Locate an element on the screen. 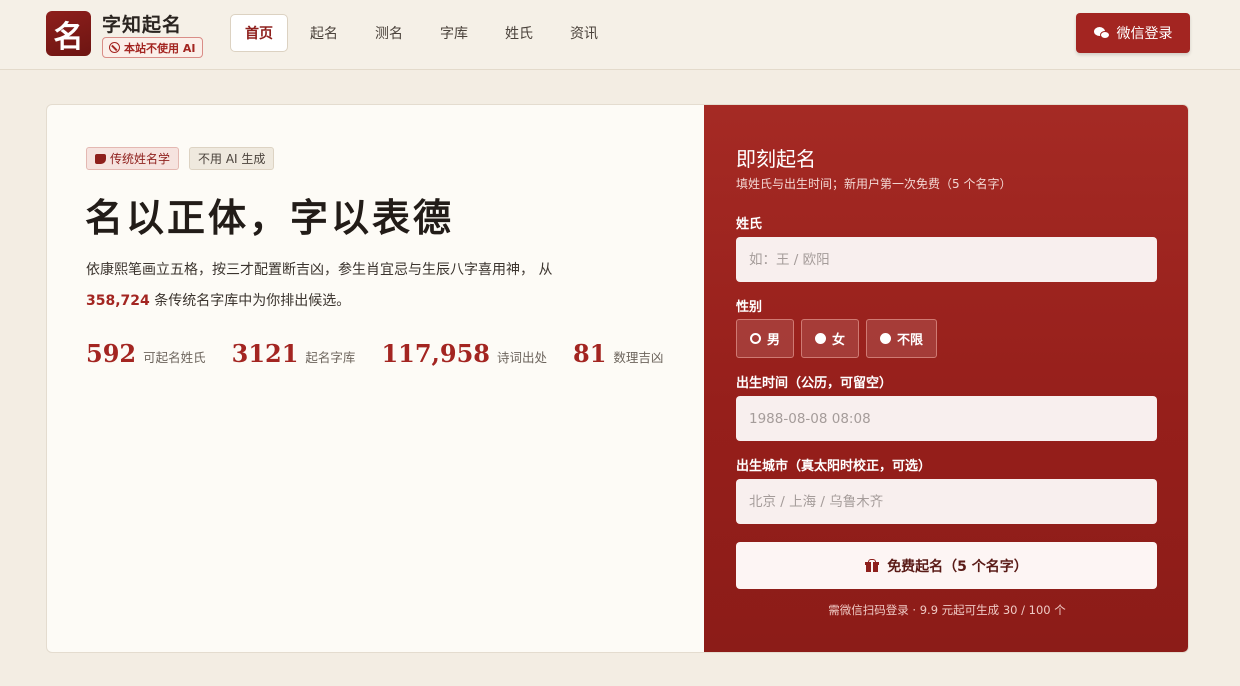 This screenshot has width=1240, height=686. tag-traditional-label: 传统姓名学 is located at coordinates (140, 159).